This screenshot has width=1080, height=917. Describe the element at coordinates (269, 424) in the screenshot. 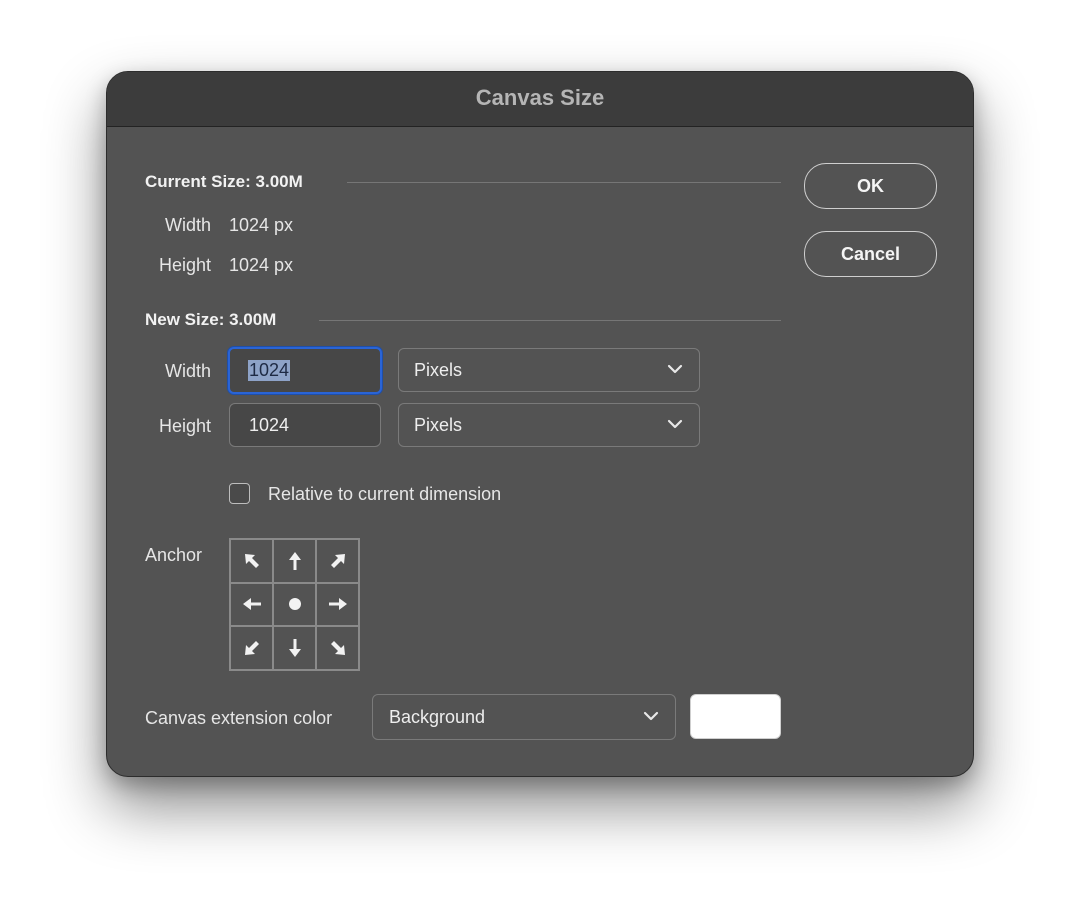

I see `height-input-value: 1024` at that location.